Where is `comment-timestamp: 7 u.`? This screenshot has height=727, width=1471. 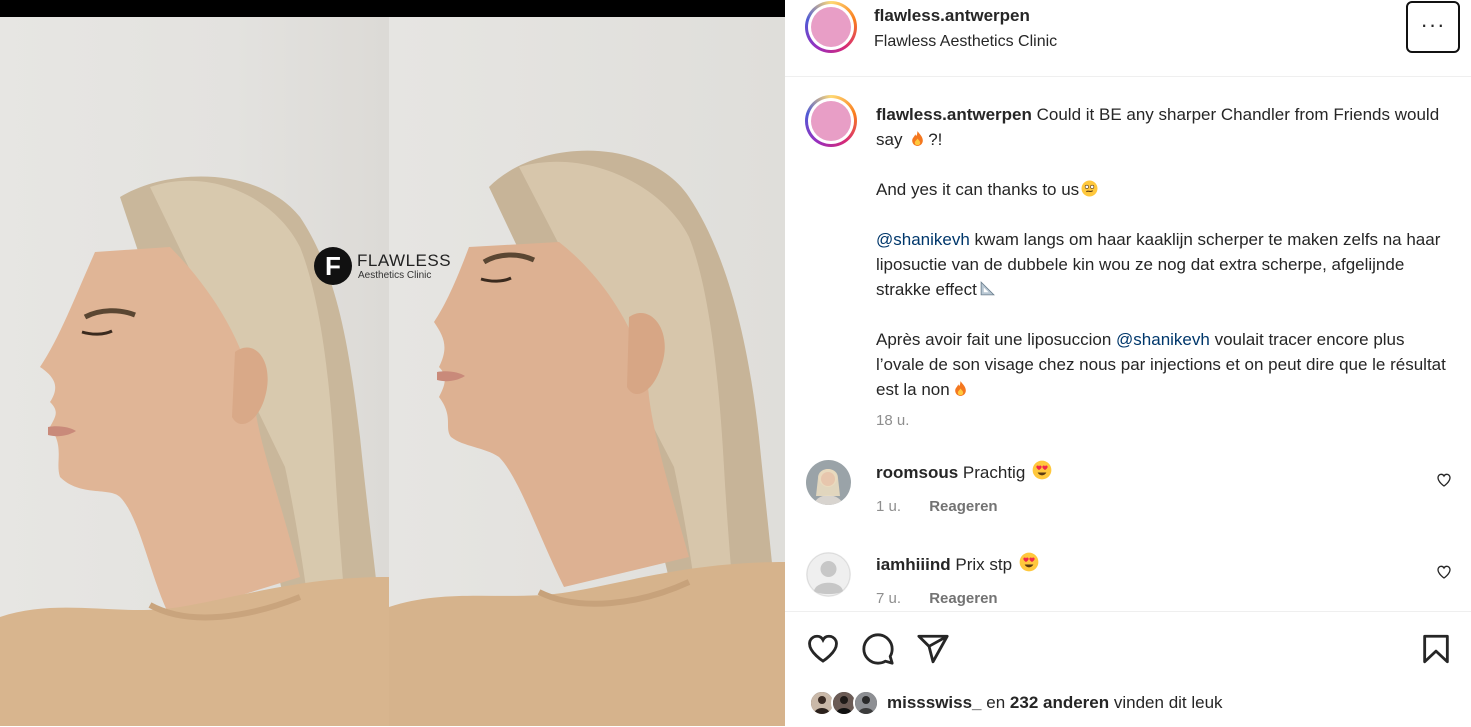
comment-timestamp: 7 u. is located at coordinates (889, 598).